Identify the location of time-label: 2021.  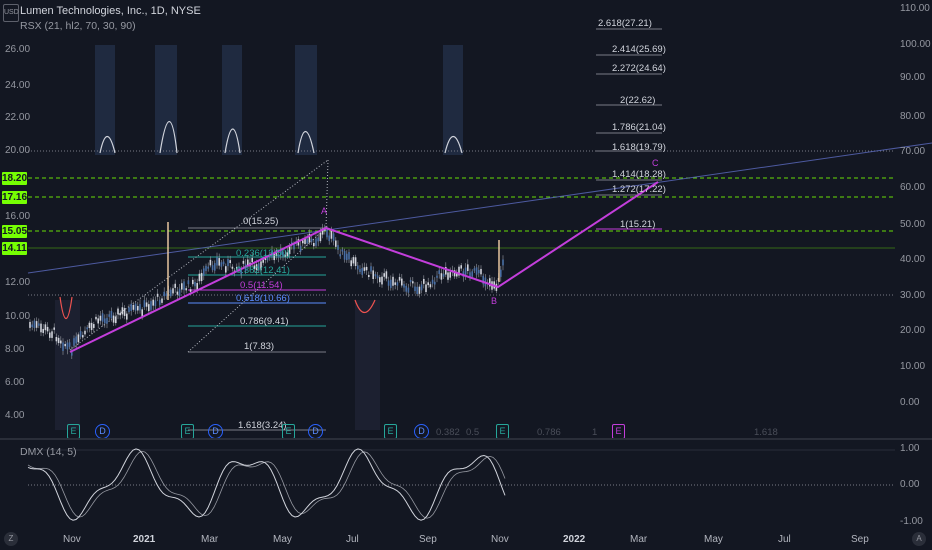
(144, 539).